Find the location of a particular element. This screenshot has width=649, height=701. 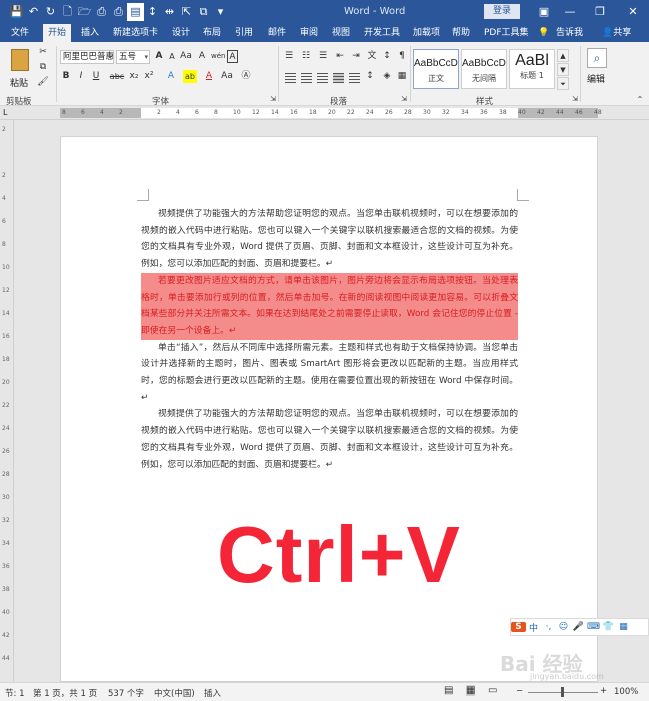

align-center-icon is located at coordinates (306, 78).